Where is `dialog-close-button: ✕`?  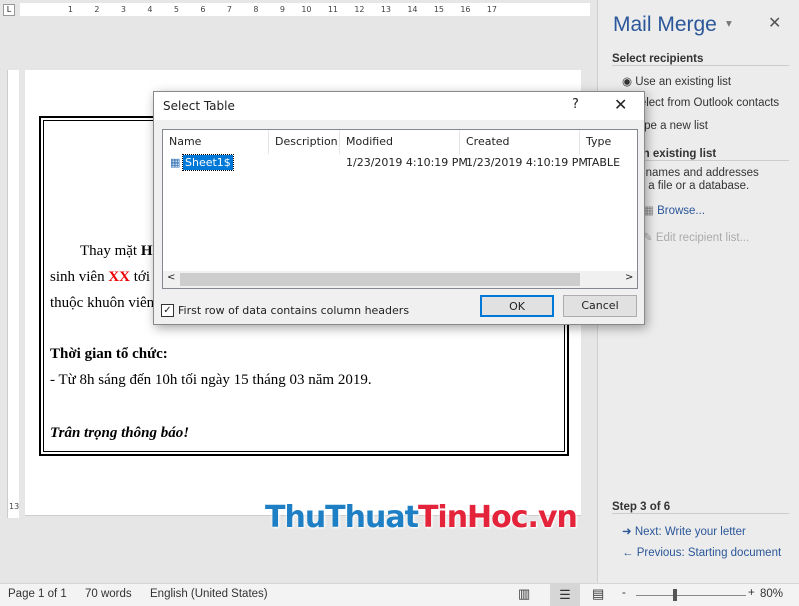 dialog-close-button: ✕ is located at coordinates (620, 104).